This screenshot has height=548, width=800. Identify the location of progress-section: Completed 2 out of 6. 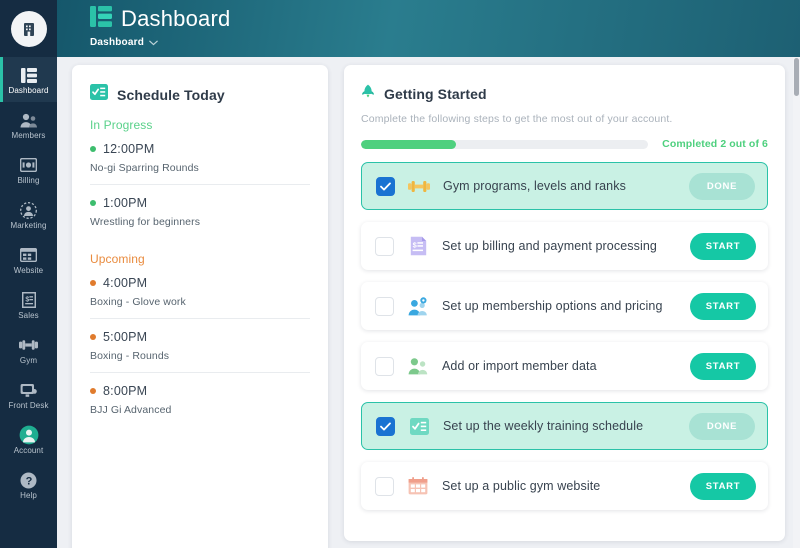
(564, 144).